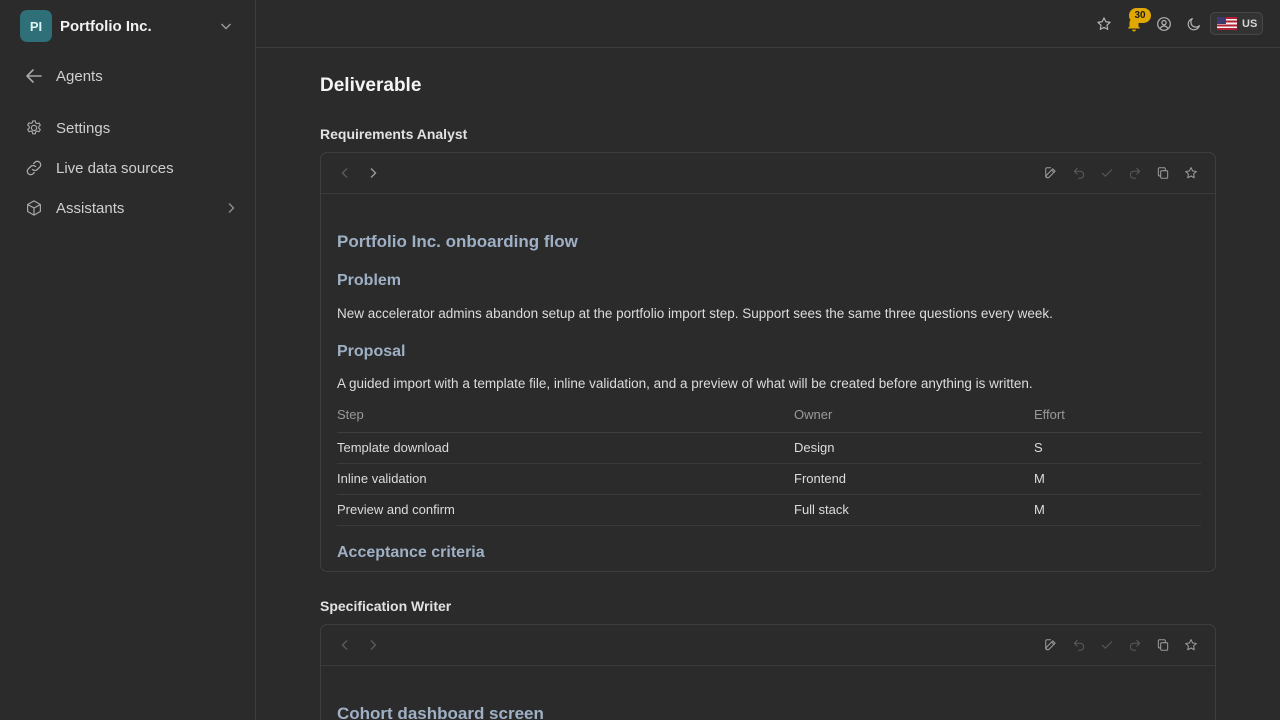 Image resolution: width=1280 pixels, height=720 pixels. I want to click on deliverable-card: Cohort dashboard screen, so click(768, 672).